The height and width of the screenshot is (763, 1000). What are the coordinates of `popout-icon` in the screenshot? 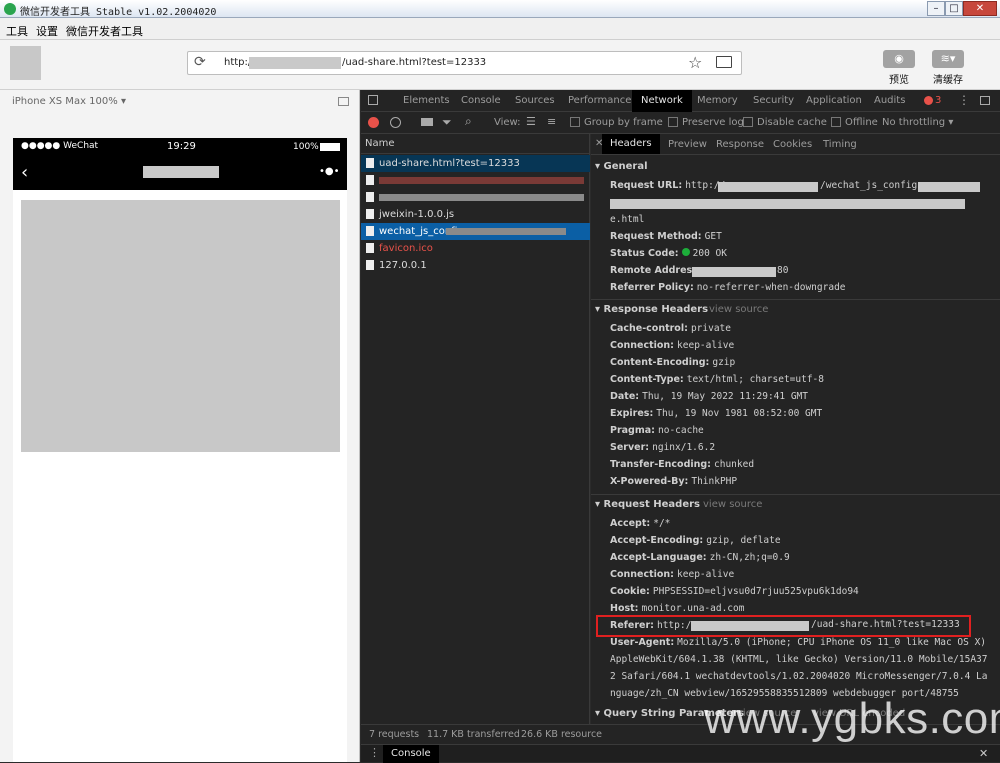 It's located at (343, 101).